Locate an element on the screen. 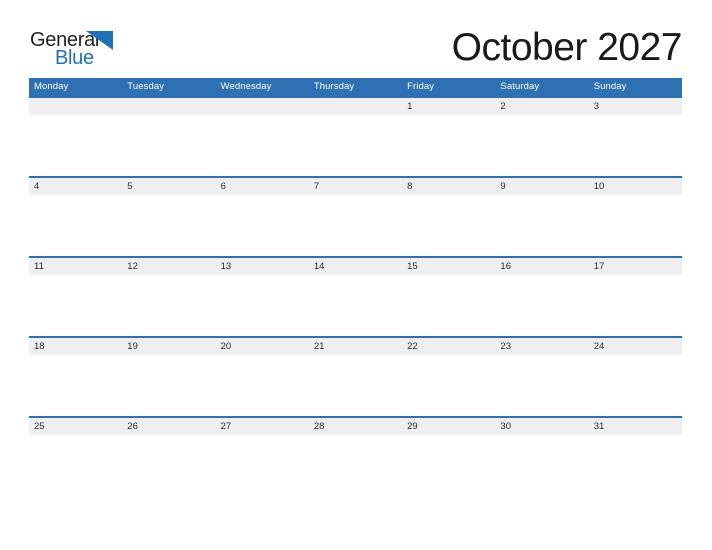  day-cell: 22 is located at coordinates (448, 346).